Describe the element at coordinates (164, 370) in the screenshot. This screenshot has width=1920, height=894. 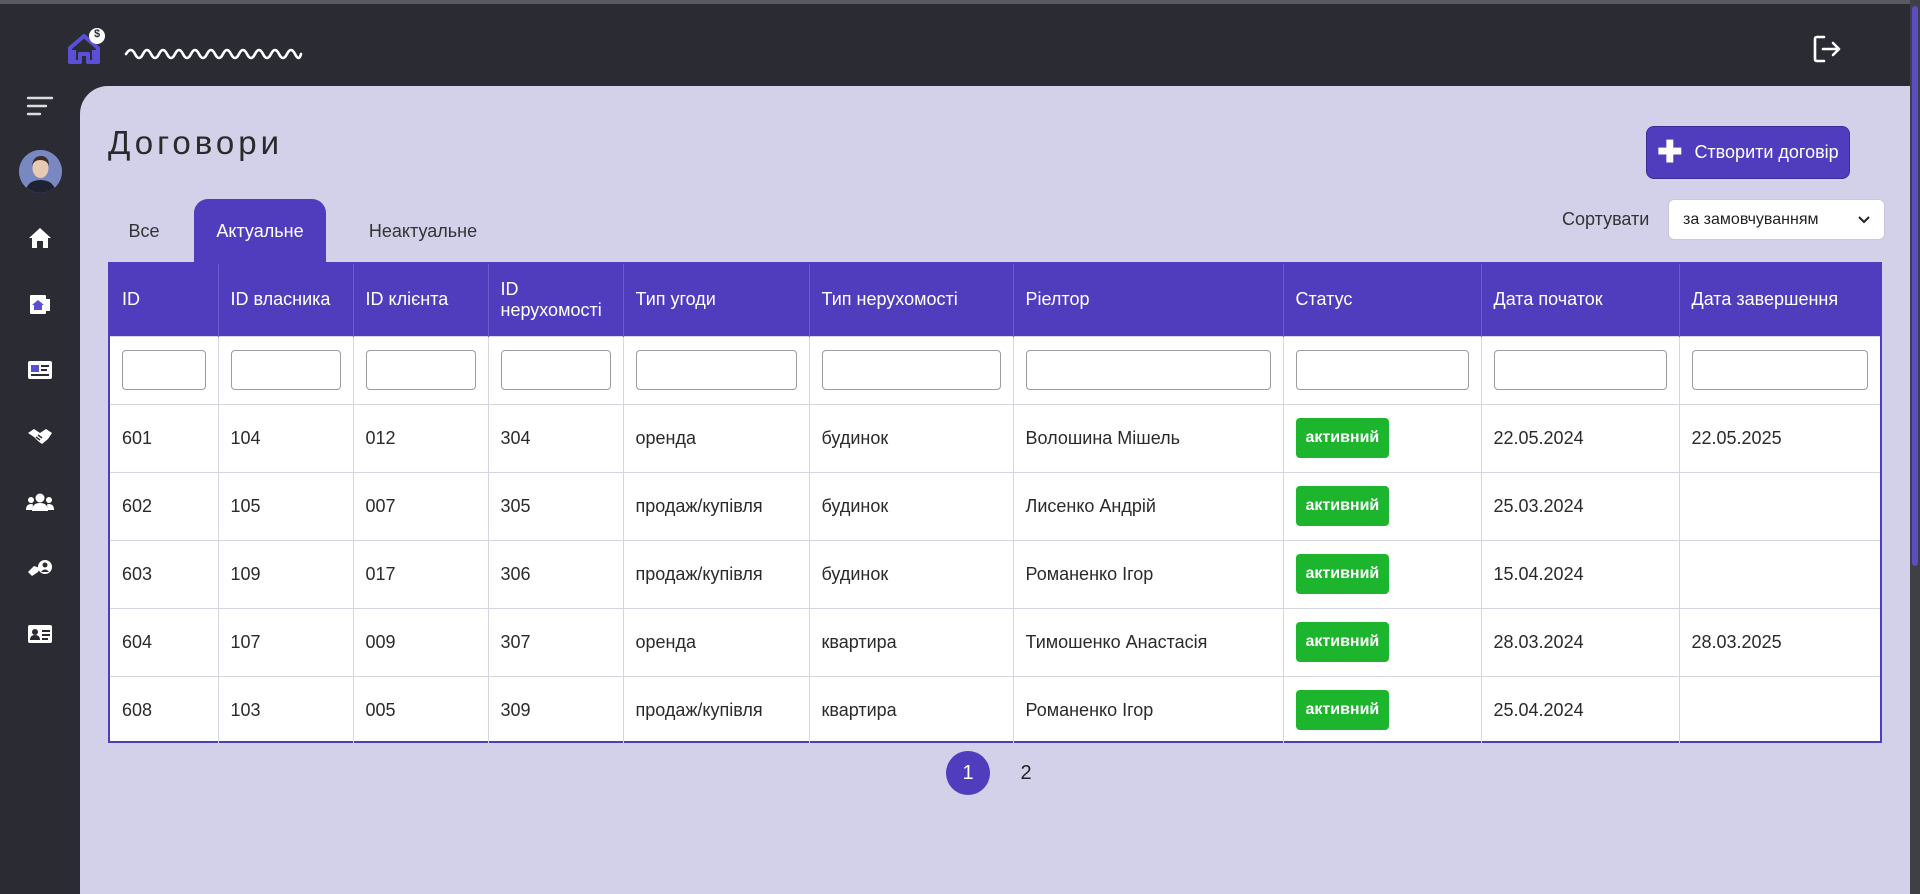
I see `filter-input-id` at that location.